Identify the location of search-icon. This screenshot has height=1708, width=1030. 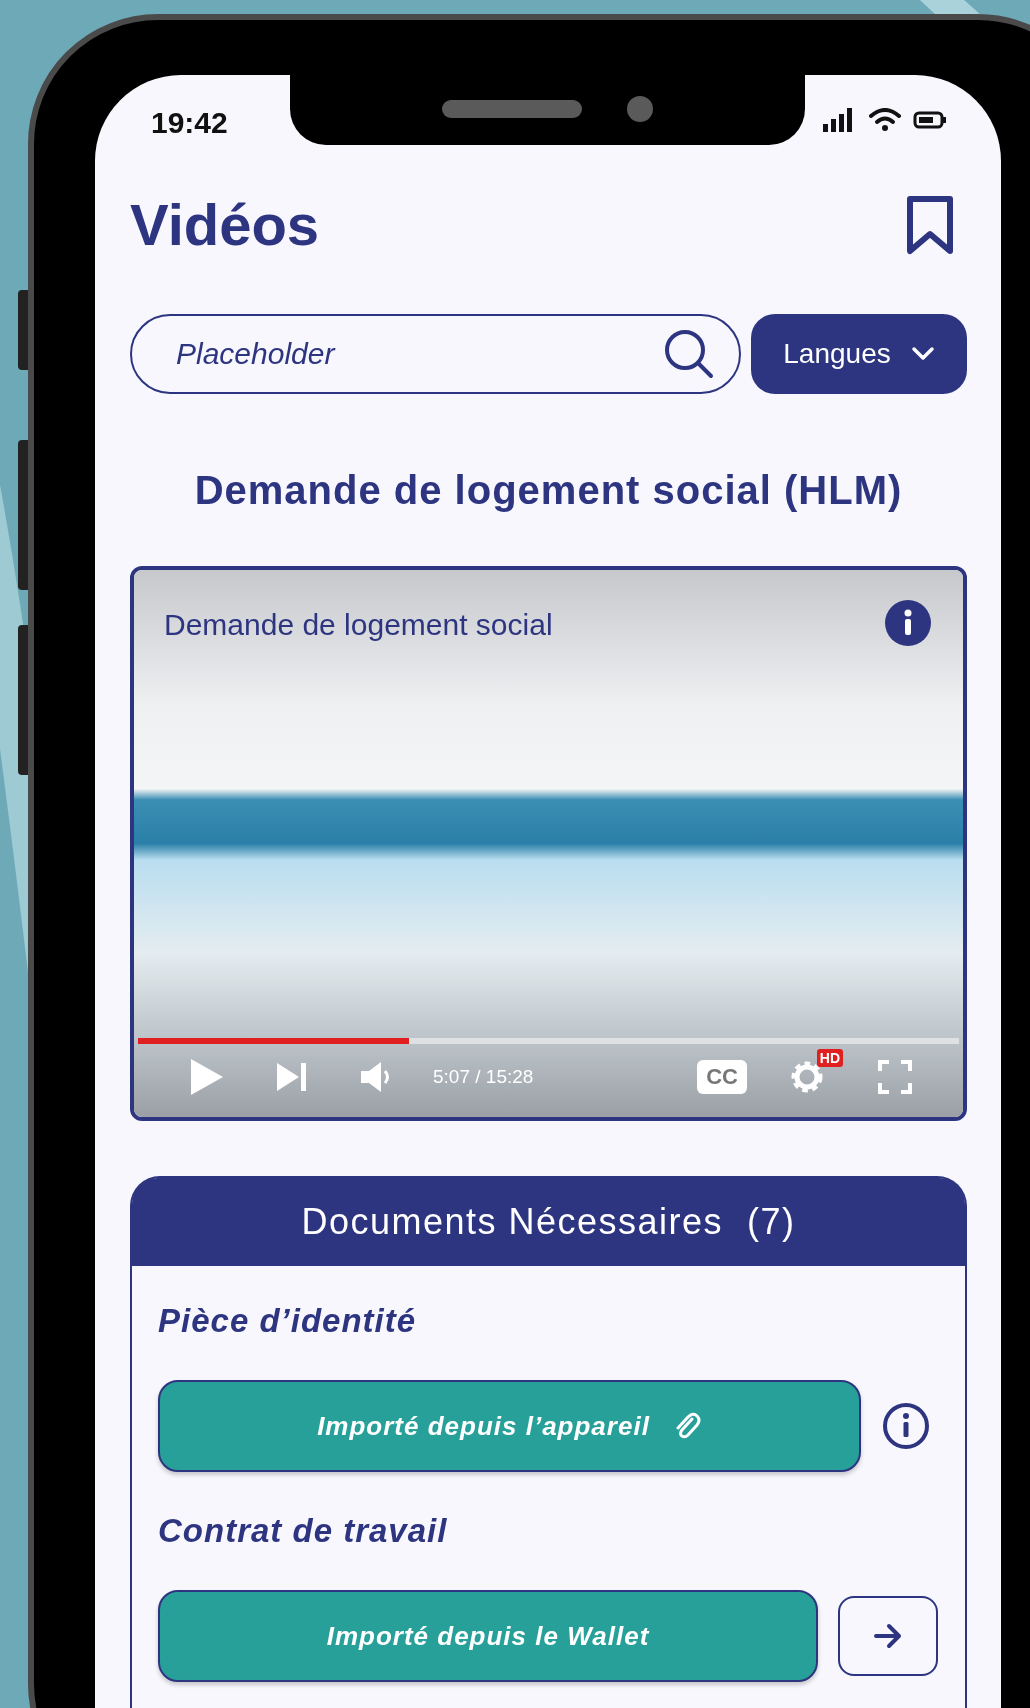
(689, 354).